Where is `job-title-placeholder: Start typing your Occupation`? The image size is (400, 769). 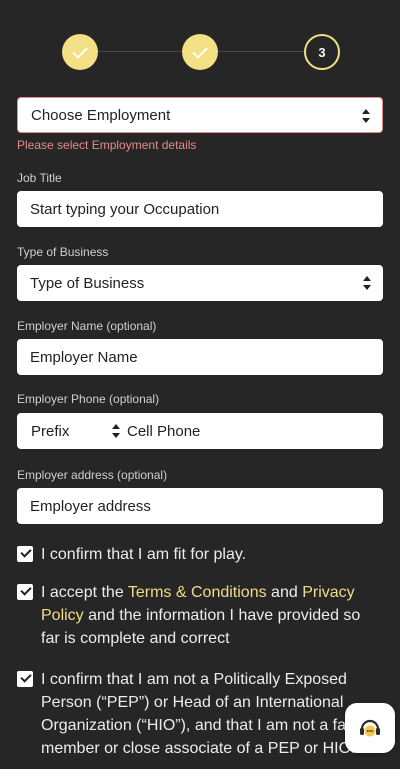
job-title-placeholder: Start typing your Occupation is located at coordinates (125, 209).